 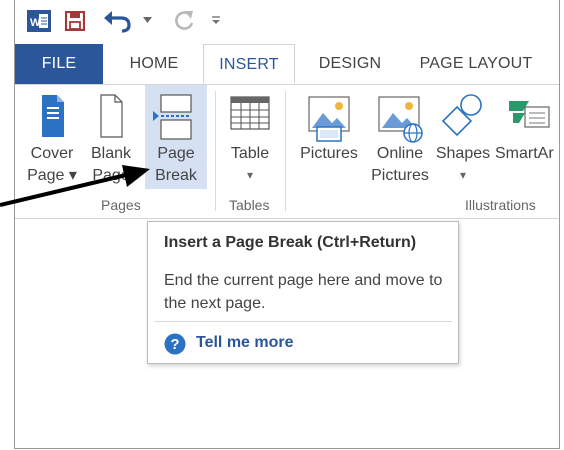 What do you see at coordinates (111, 153) in the screenshot?
I see `blank-page-label-1: Blank` at bounding box center [111, 153].